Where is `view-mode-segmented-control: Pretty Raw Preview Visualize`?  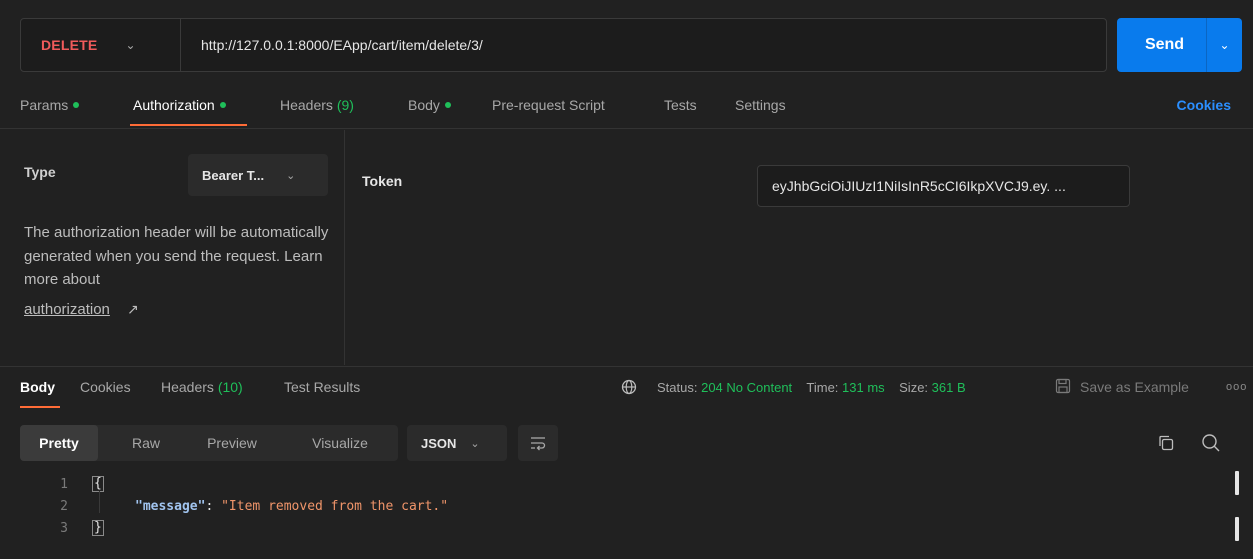
view-mode-segmented-control: Pretty Raw Preview Visualize is located at coordinates (209, 443).